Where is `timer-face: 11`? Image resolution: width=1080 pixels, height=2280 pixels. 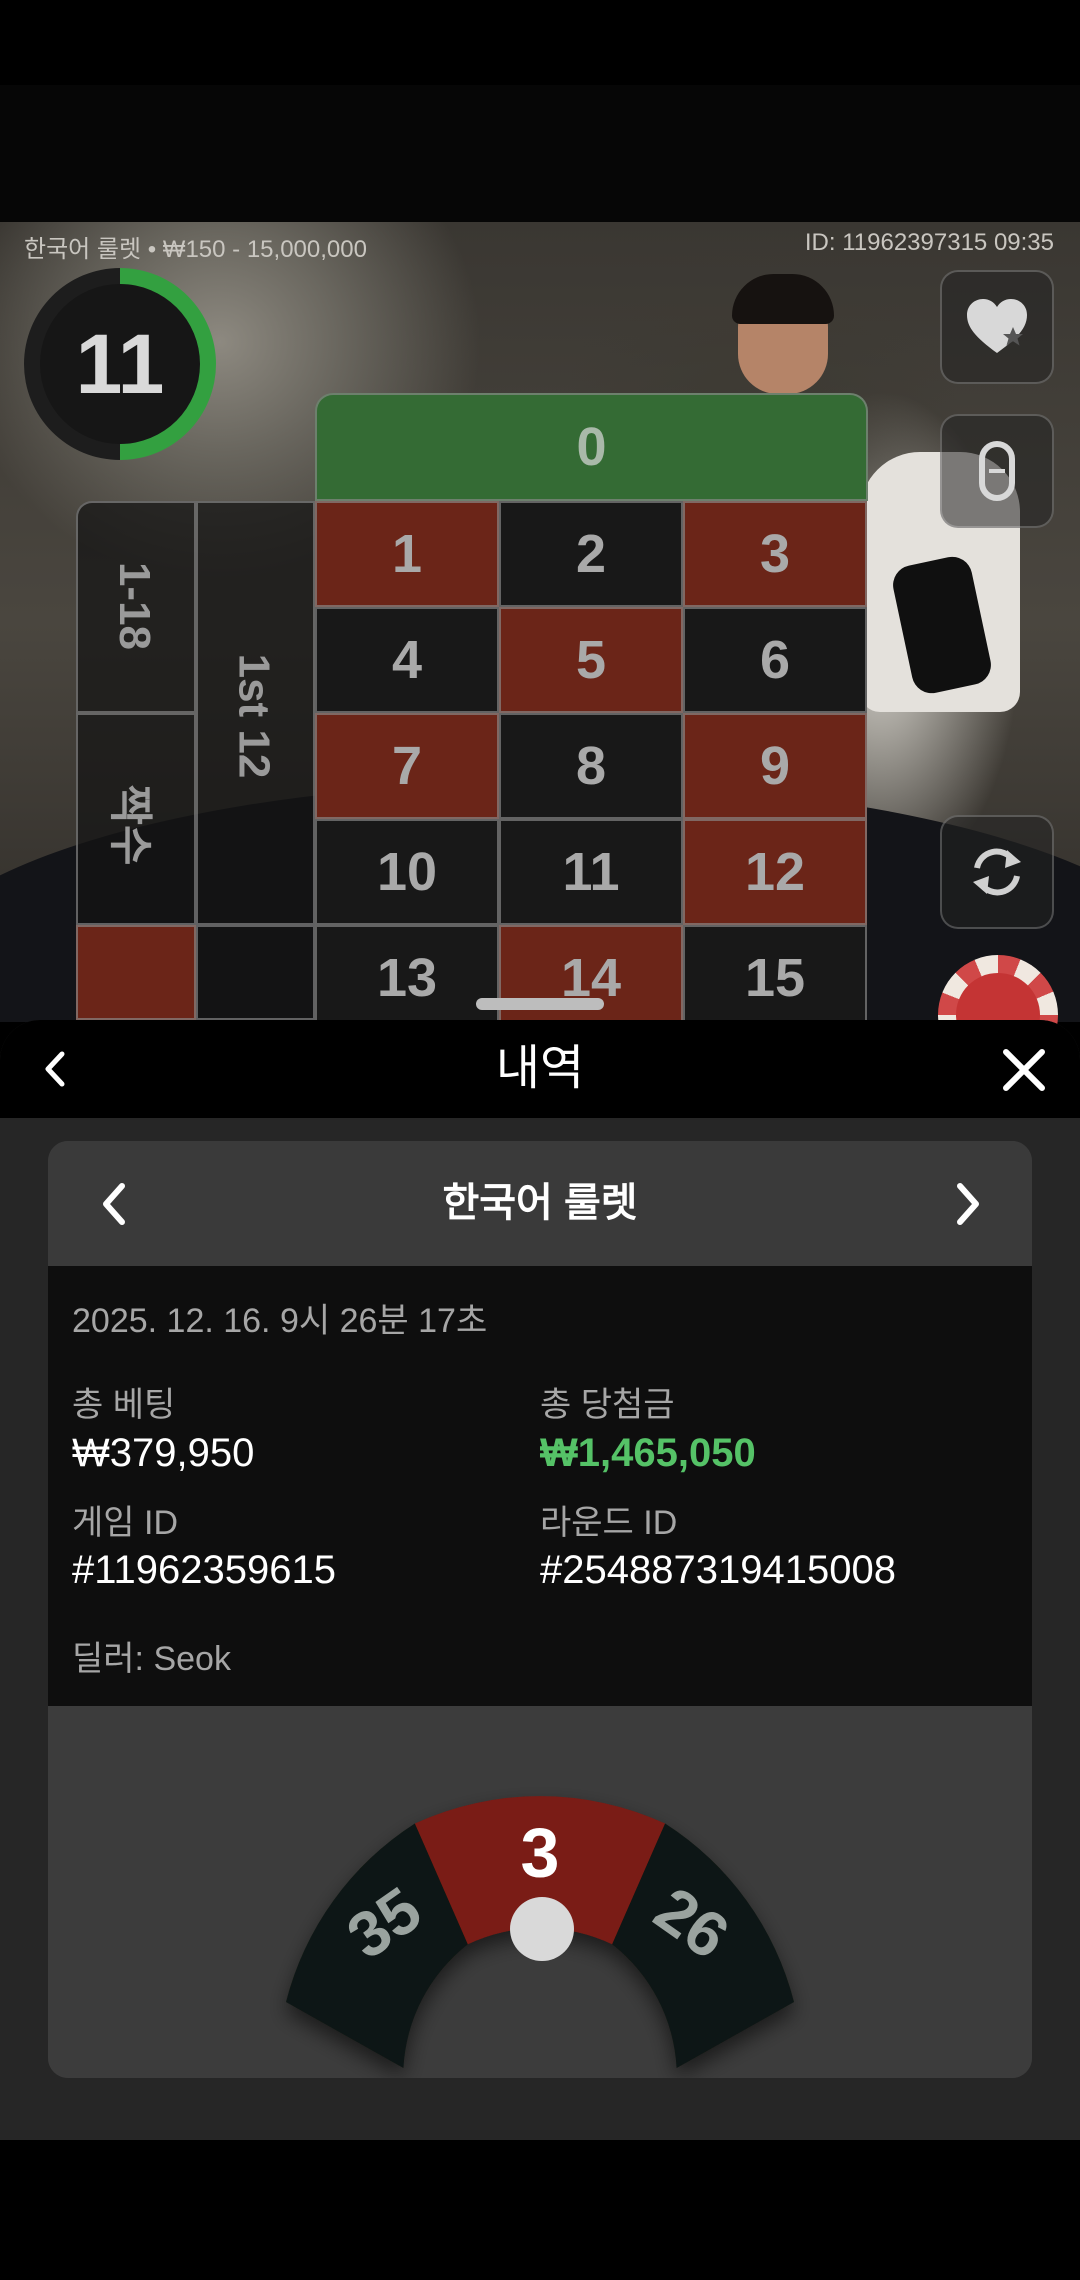
timer-face: 11 is located at coordinates (120, 364).